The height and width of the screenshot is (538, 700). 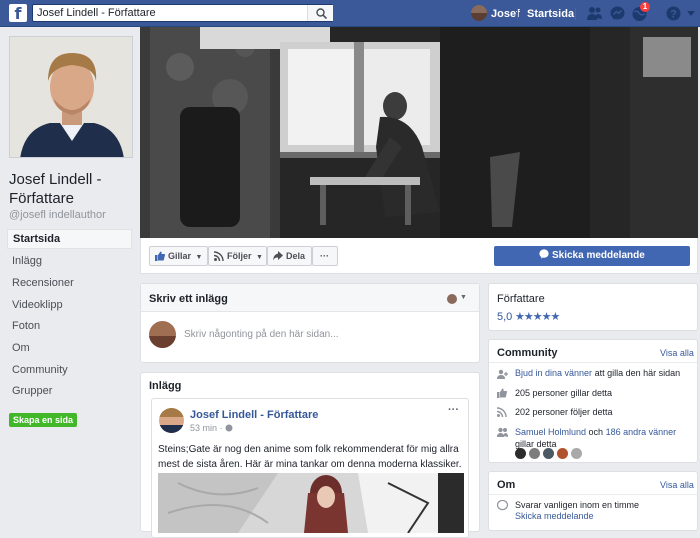 I want to click on globe-privacy-icon, so click(x=229, y=428).